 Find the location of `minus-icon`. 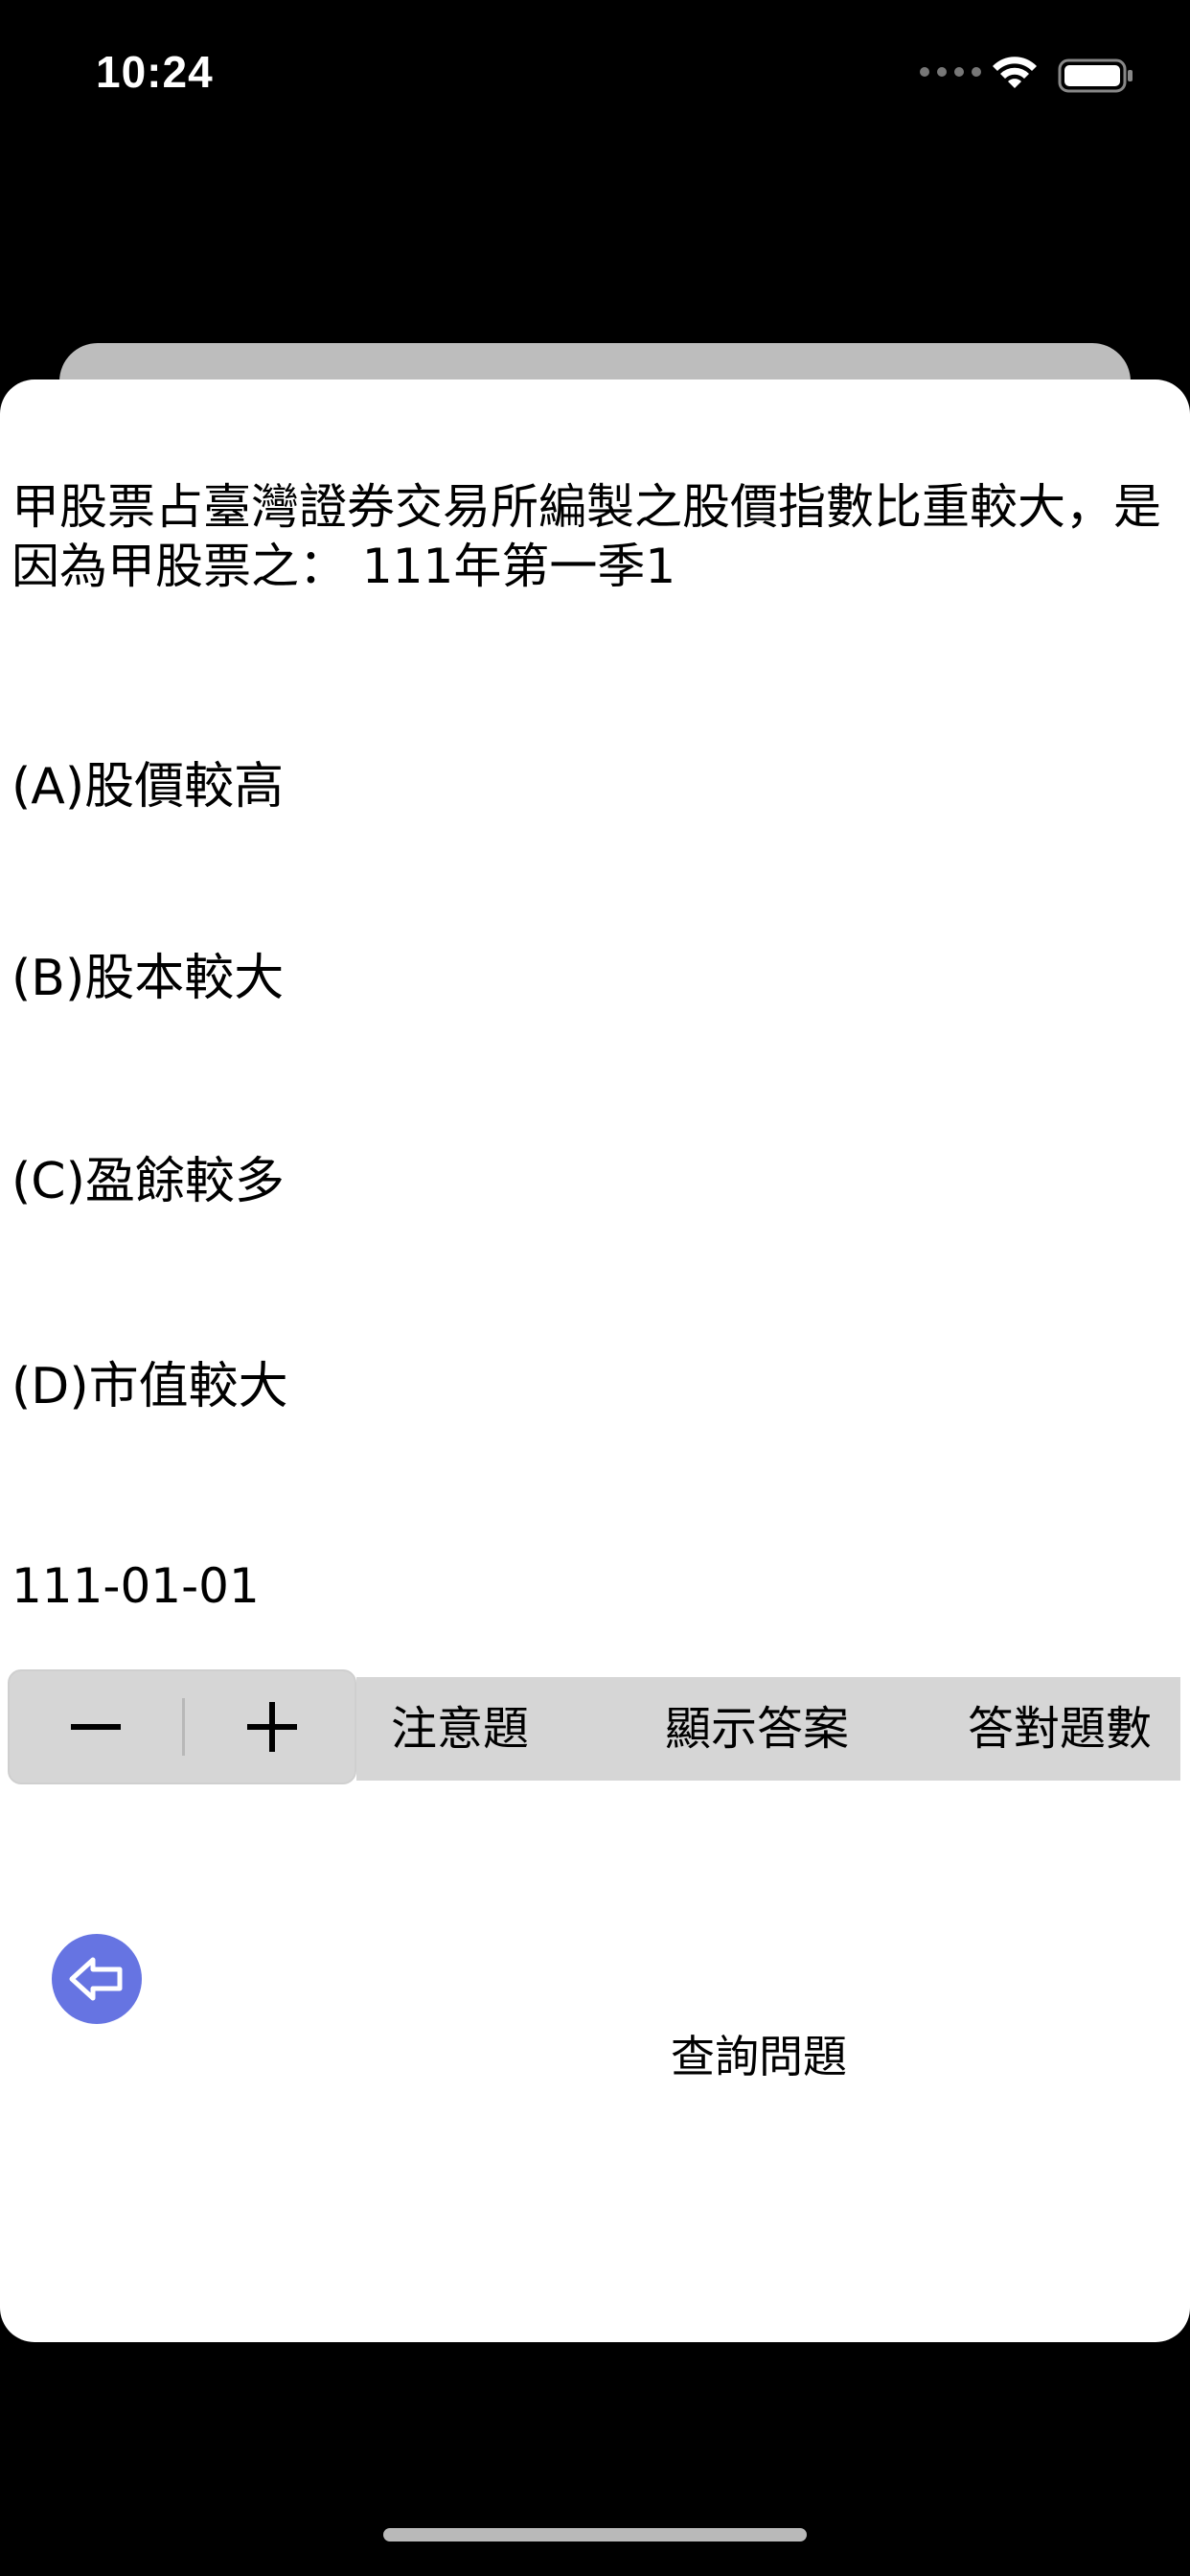

minus-icon is located at coordinates (96, 1727).